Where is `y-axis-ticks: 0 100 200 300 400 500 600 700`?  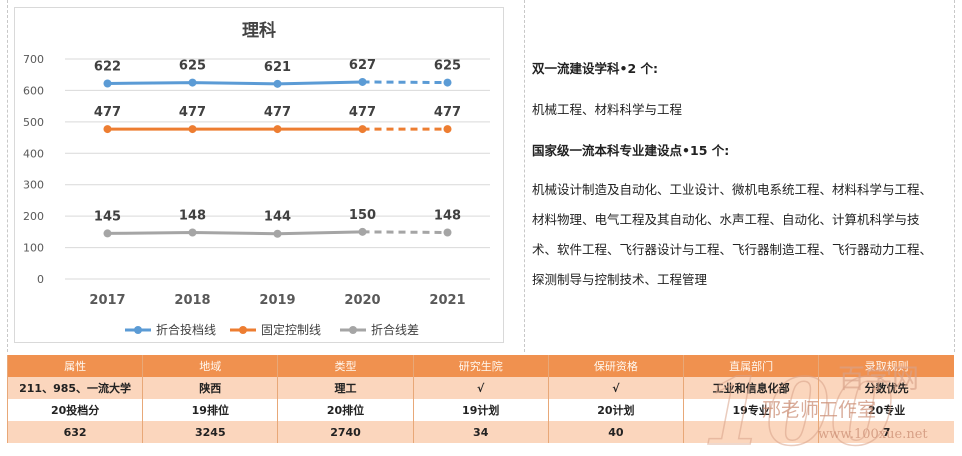 y-axis-ticks: 0 100 200 300 400 500 600 700 is located at coordinates (33, 169).